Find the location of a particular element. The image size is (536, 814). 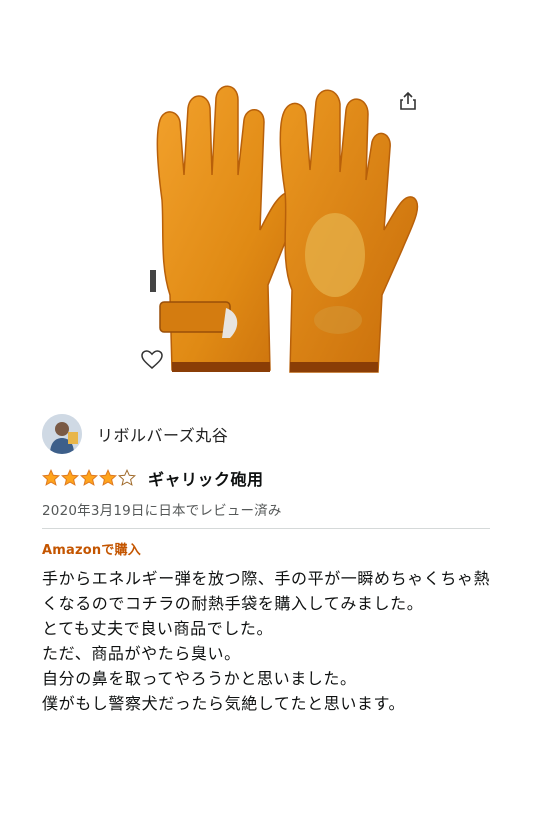

rating-row: ギャリック砲用 is located at coordinates (272, 478).